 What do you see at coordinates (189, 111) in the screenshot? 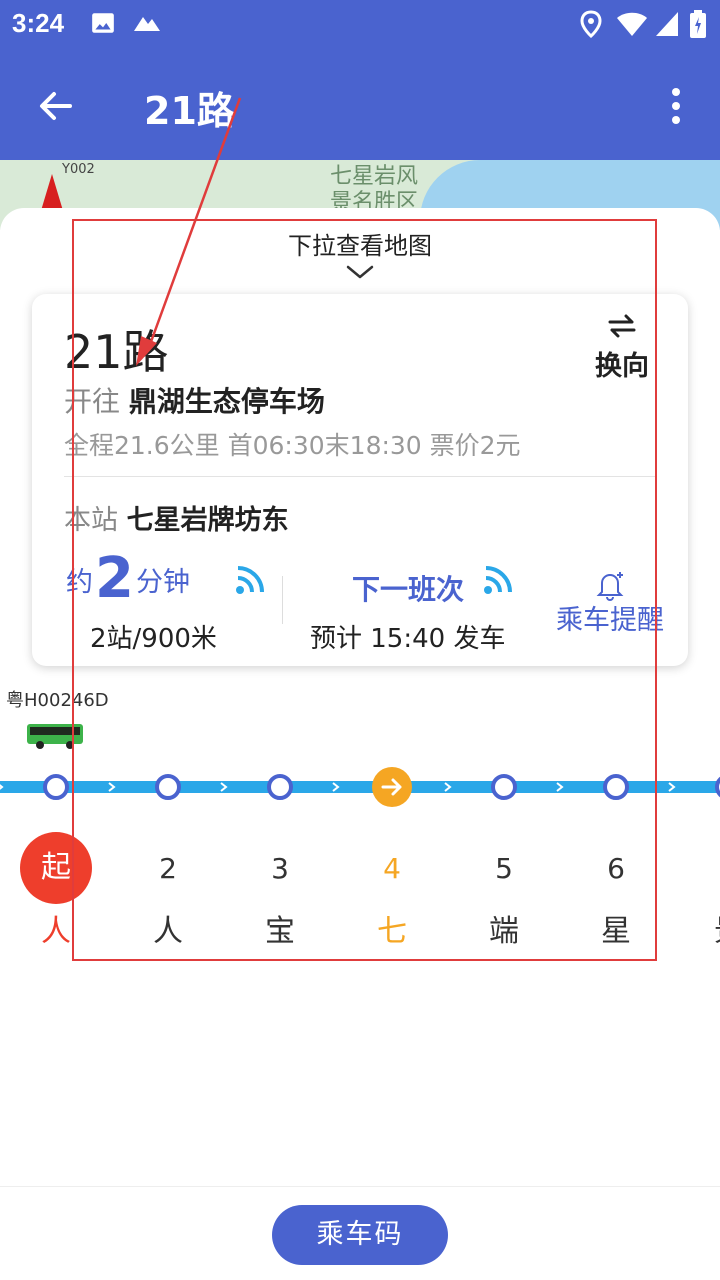
I see `page-title: 21路` at bounding box center [189, 111].